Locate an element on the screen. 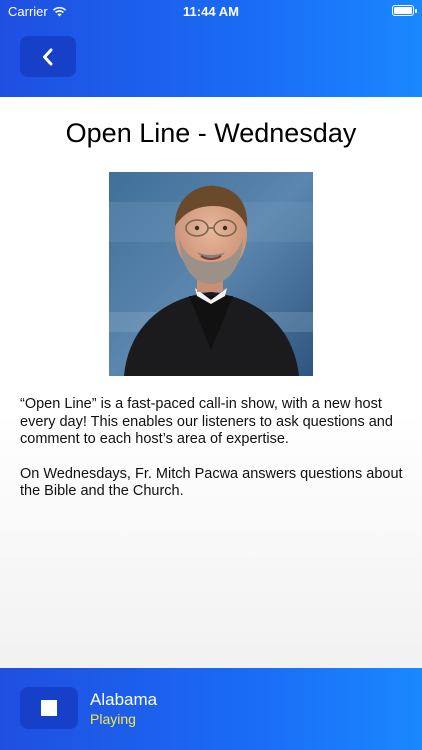 The image size is (422, 750). host-portrait-image is located at coordinates (211, 274).